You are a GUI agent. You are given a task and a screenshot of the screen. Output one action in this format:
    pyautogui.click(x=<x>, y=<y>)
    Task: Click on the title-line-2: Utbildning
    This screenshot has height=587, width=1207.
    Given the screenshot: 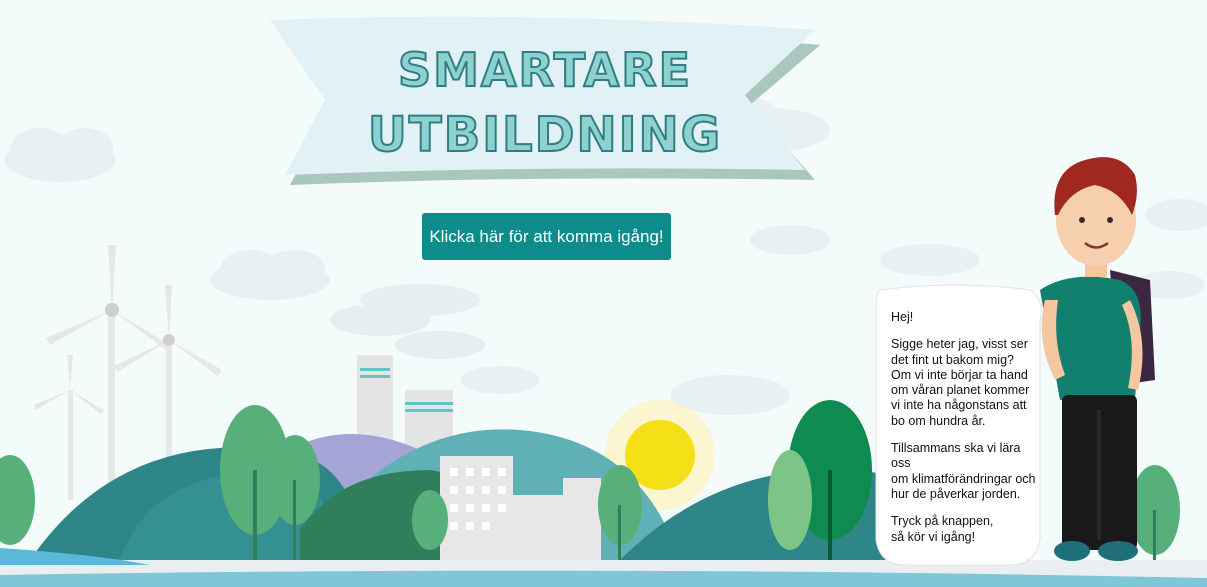 What is the action you would take?
    pyautogui.click(x=545, y=135)
    